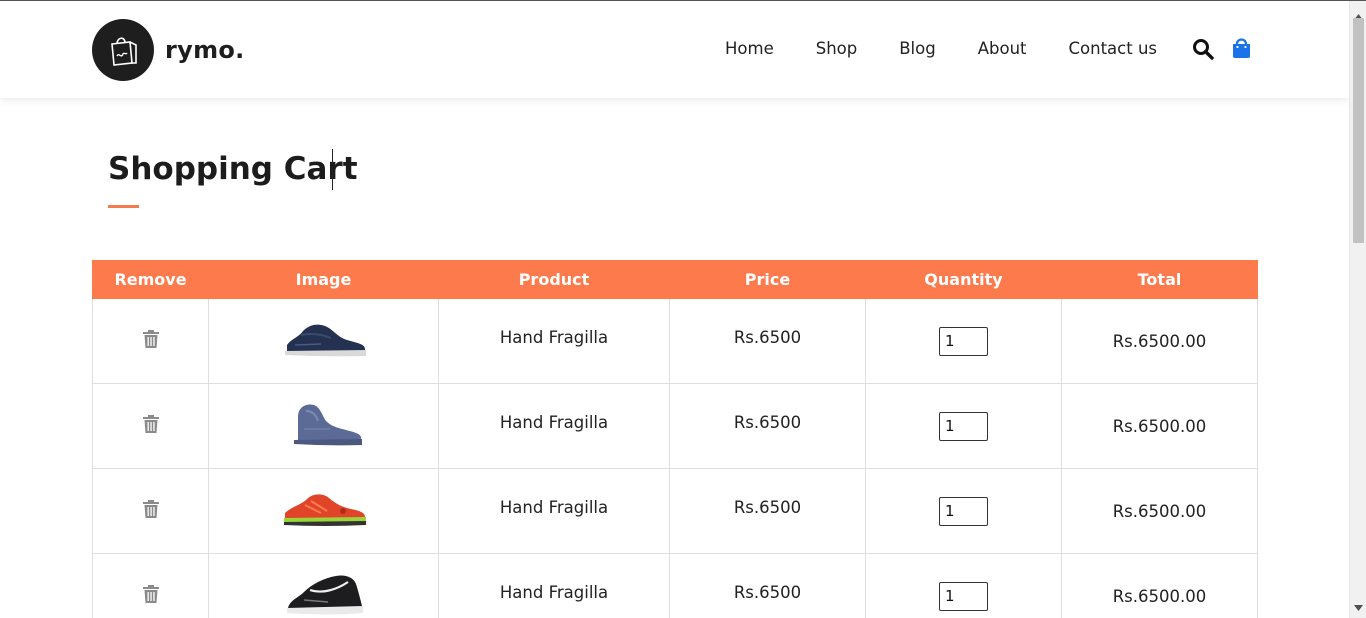  Describe the element at coordinates (917, 48) in the screenshot. I see `nav-blog: Blog` at that location.